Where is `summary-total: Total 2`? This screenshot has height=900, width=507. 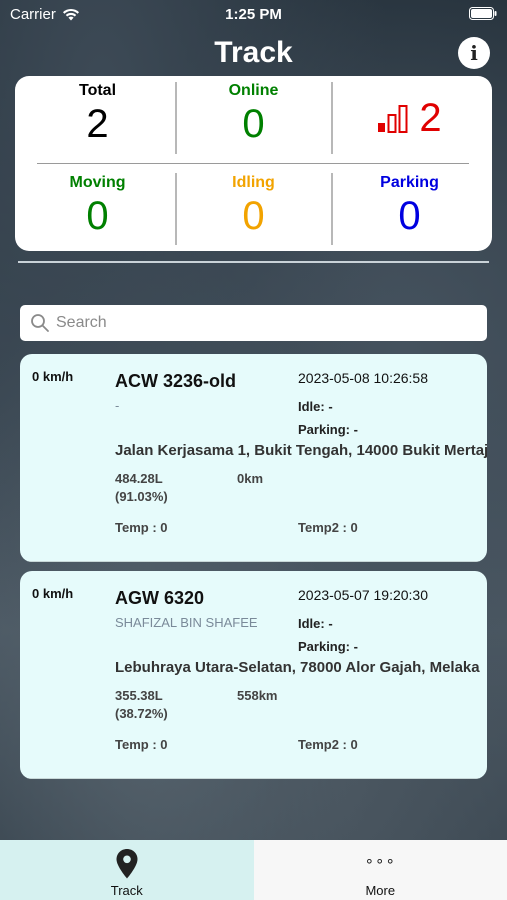
summary-total: Total 2 is located at coordinates (97, 114).